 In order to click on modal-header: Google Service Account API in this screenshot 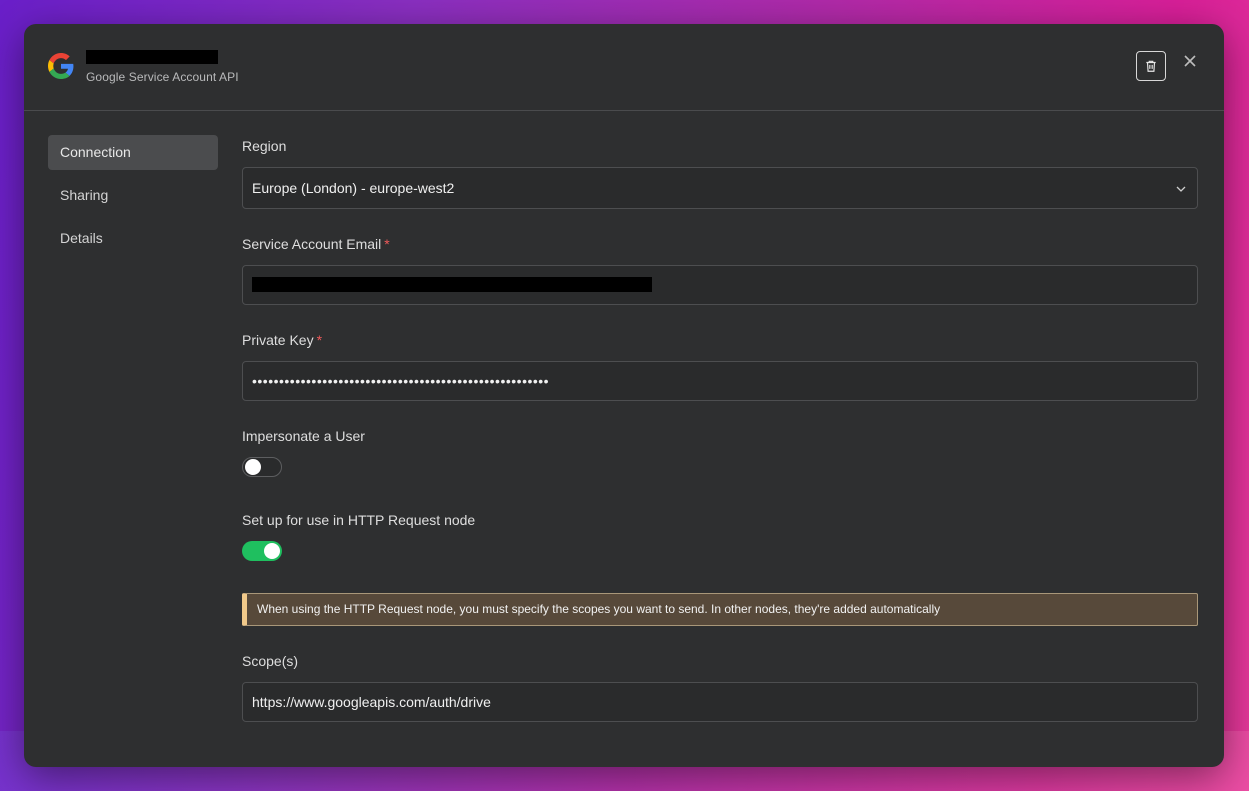, I will do `click(624, 67)`.